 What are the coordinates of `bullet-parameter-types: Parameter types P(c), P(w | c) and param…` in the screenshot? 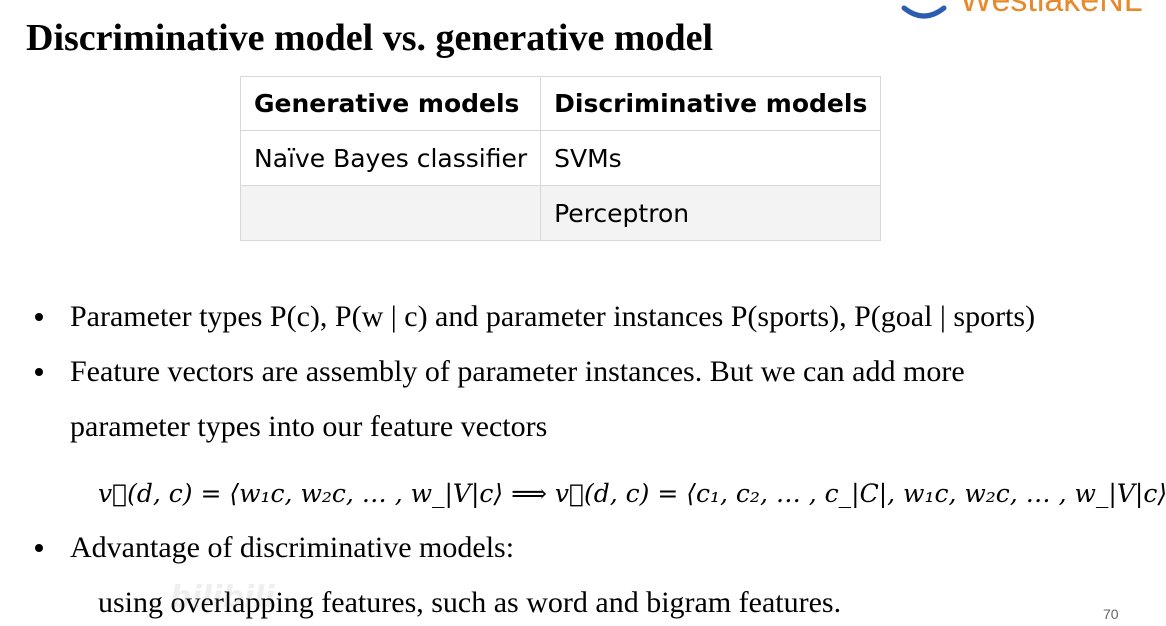 It's located at (553, 316).